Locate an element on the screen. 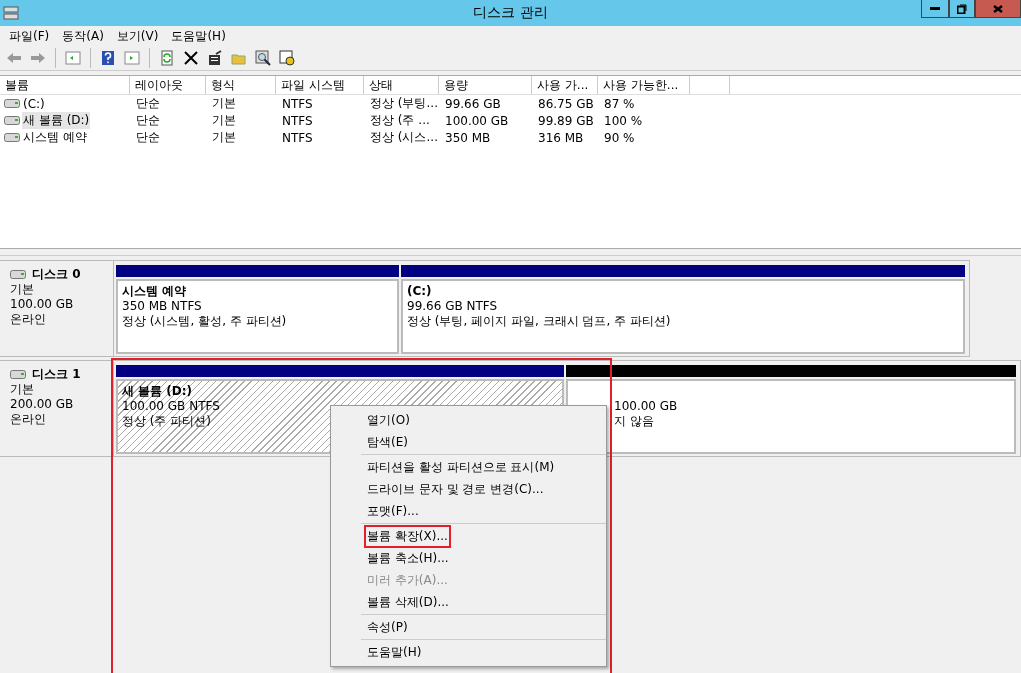 The width and height of the screenshot is (1021, 673). table-cell: 87 % is located at coordinates (619, 103).